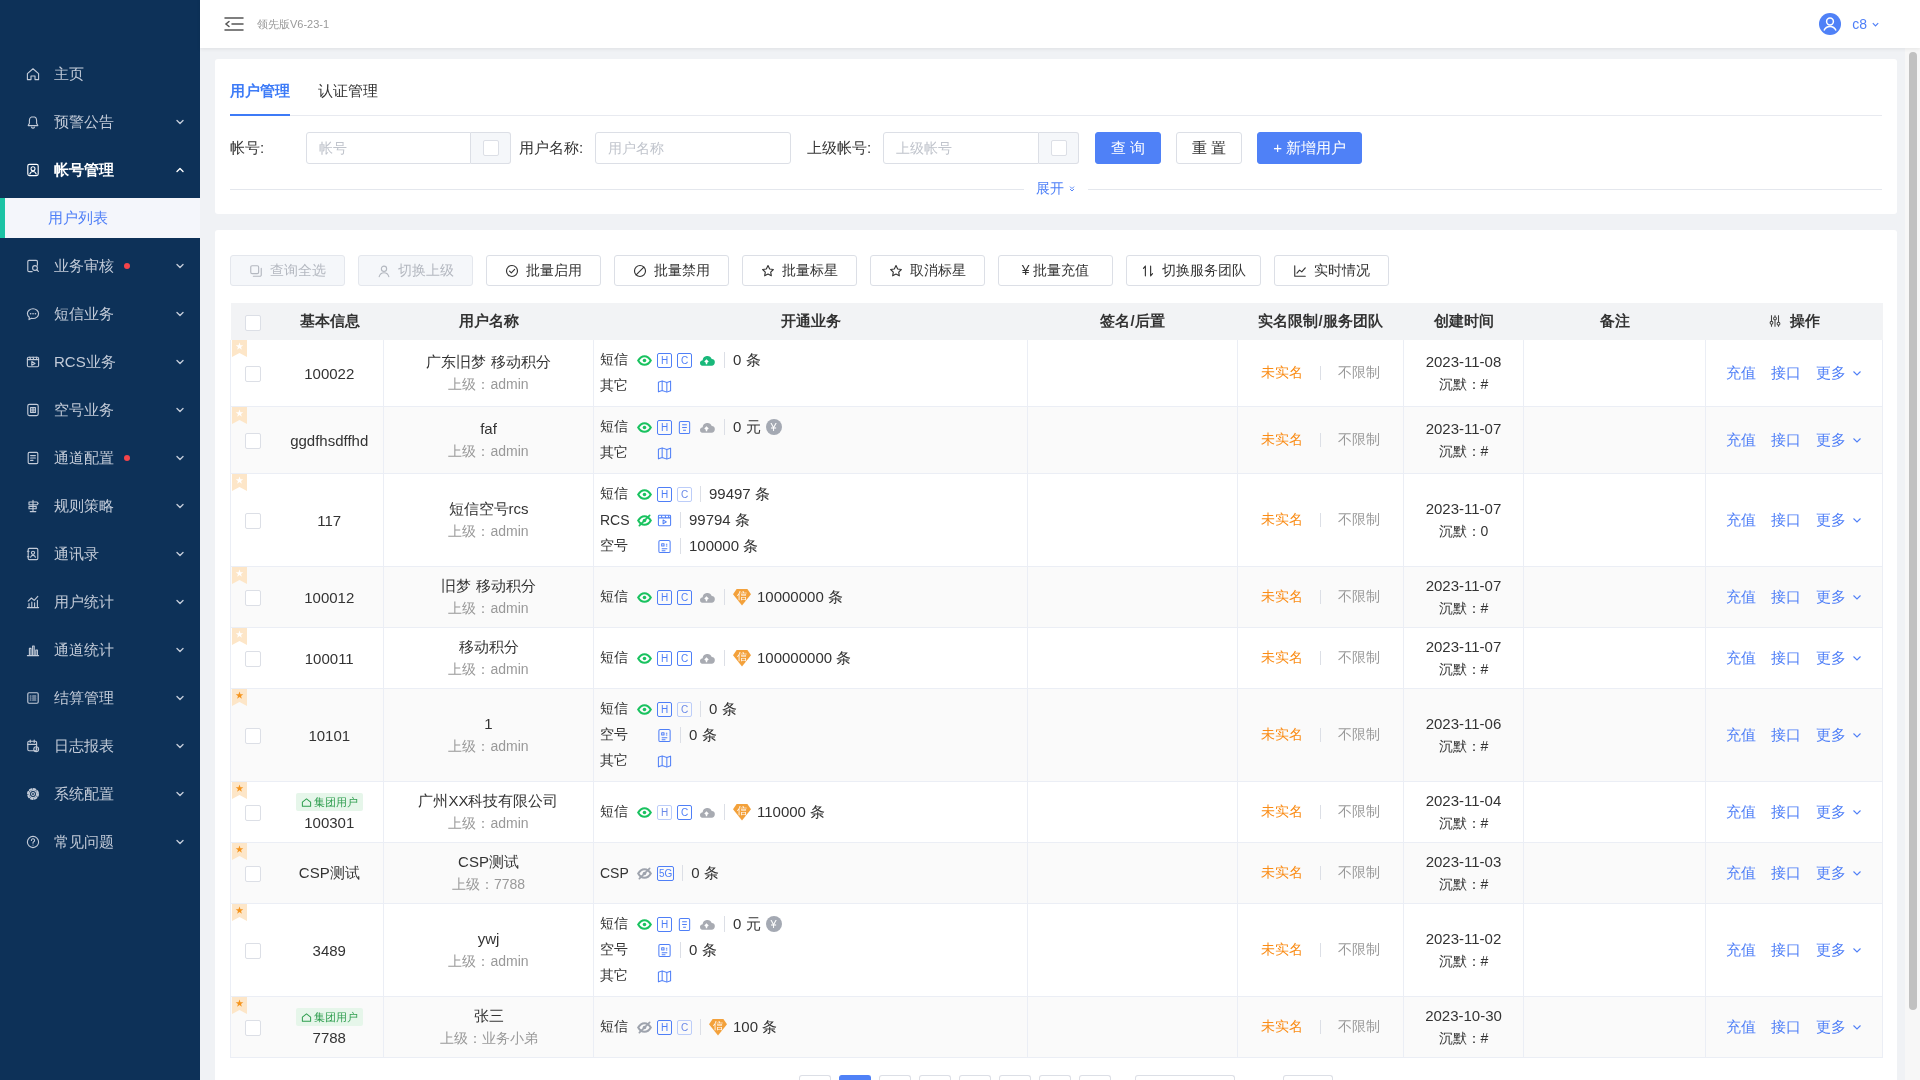 Image resolution: width=1920 pixels, height=1080 pixels. What do you see at coordinates (1775, 321) in the screenshot?
I see `column-settings-icon` at bounding box center [1775, 321].